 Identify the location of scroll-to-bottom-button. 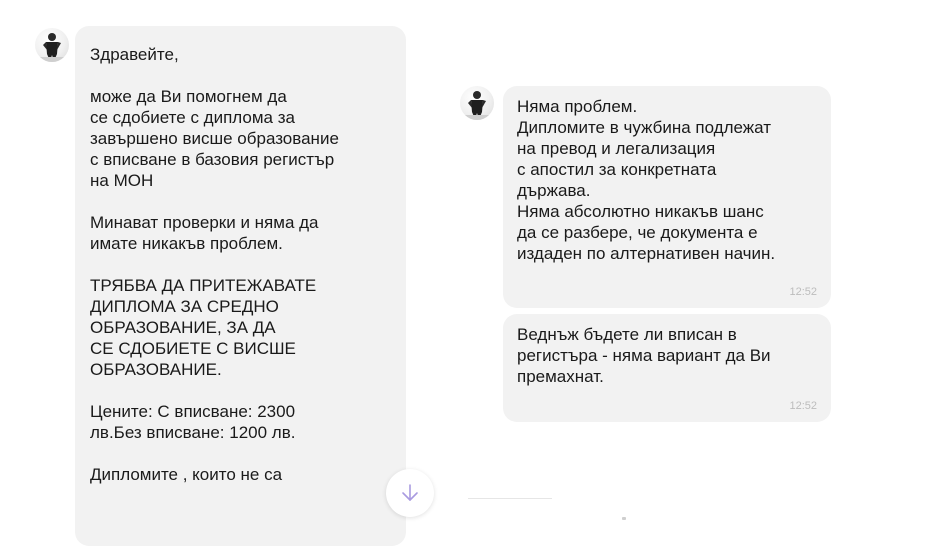
(410, 493).